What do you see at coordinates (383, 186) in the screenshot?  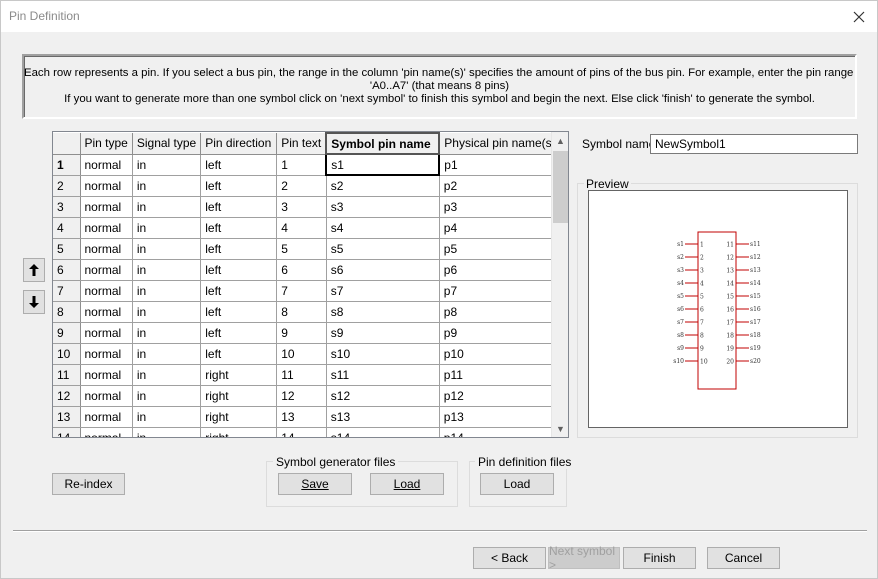 I see `cell-symbol-pin-name: s2` at bounding box center [383, 186].